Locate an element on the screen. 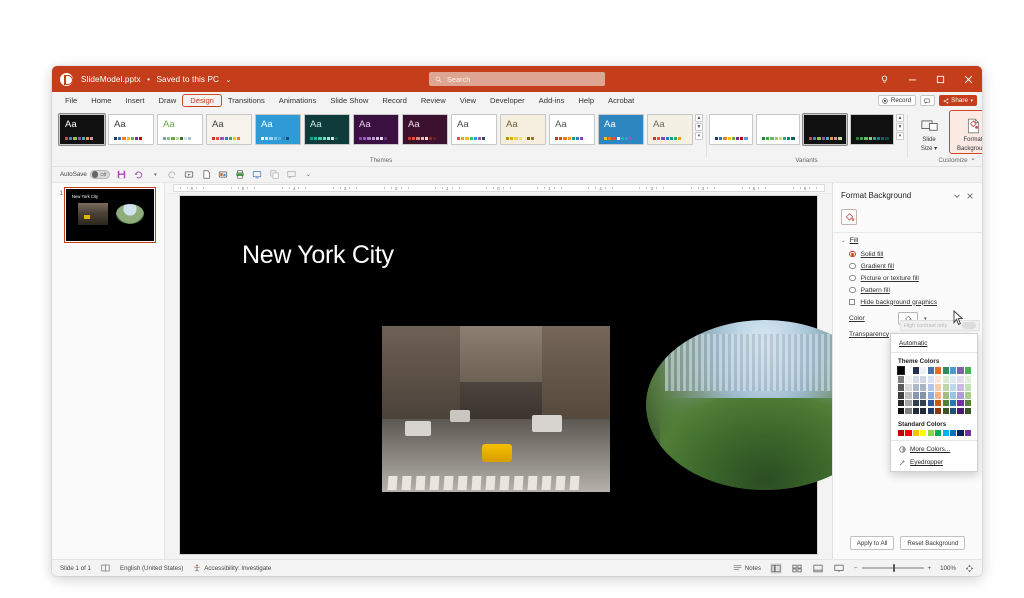 The width and height of the screenshot is (1024, 598). language-indicator: English (United States) is located at coordinates (151, 568).